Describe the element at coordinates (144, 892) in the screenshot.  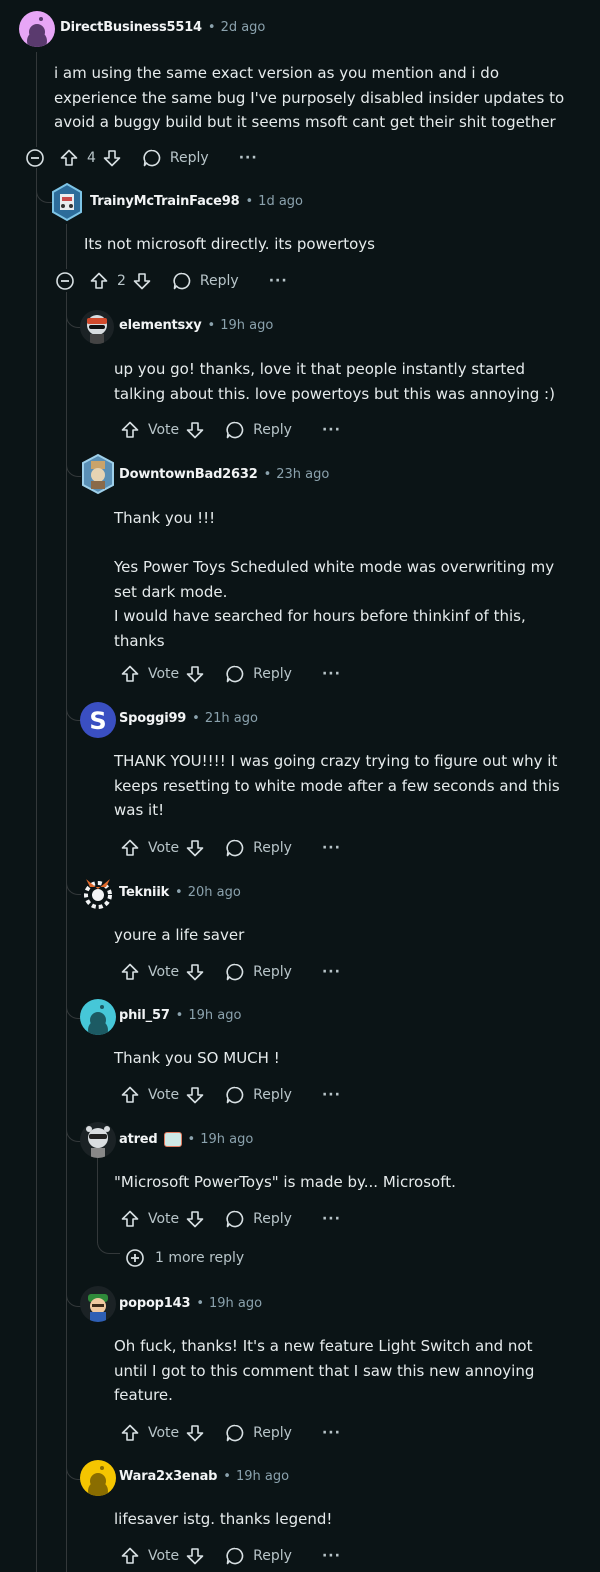
I see `username: Tekniik` at that location.